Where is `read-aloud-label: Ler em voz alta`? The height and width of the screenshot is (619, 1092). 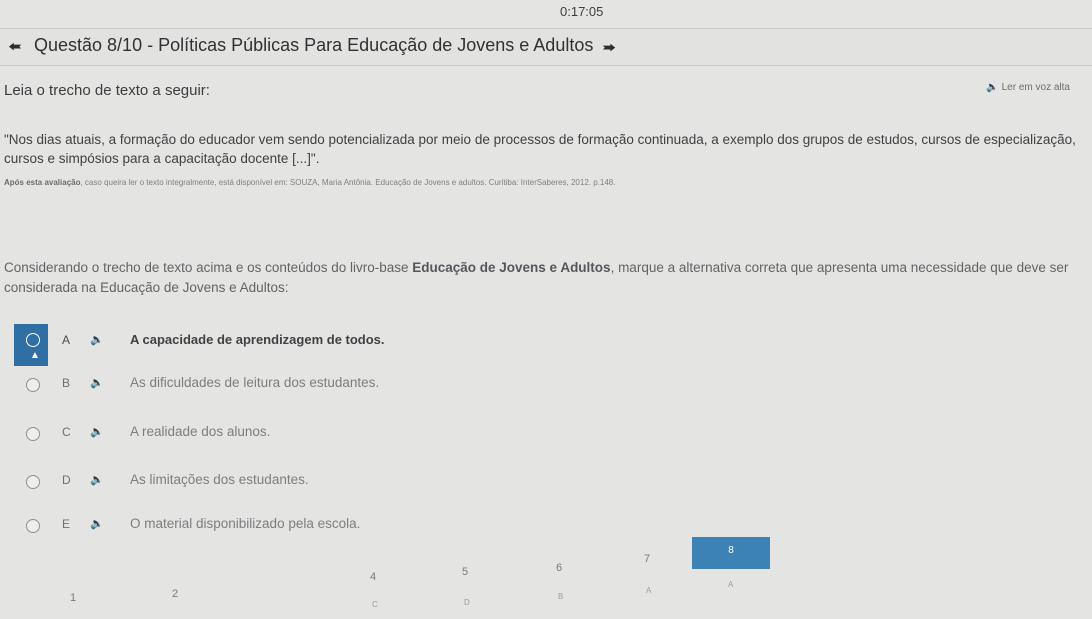
read-aloud-label: Ler em voz alta is located at coordinates (1035, 87).